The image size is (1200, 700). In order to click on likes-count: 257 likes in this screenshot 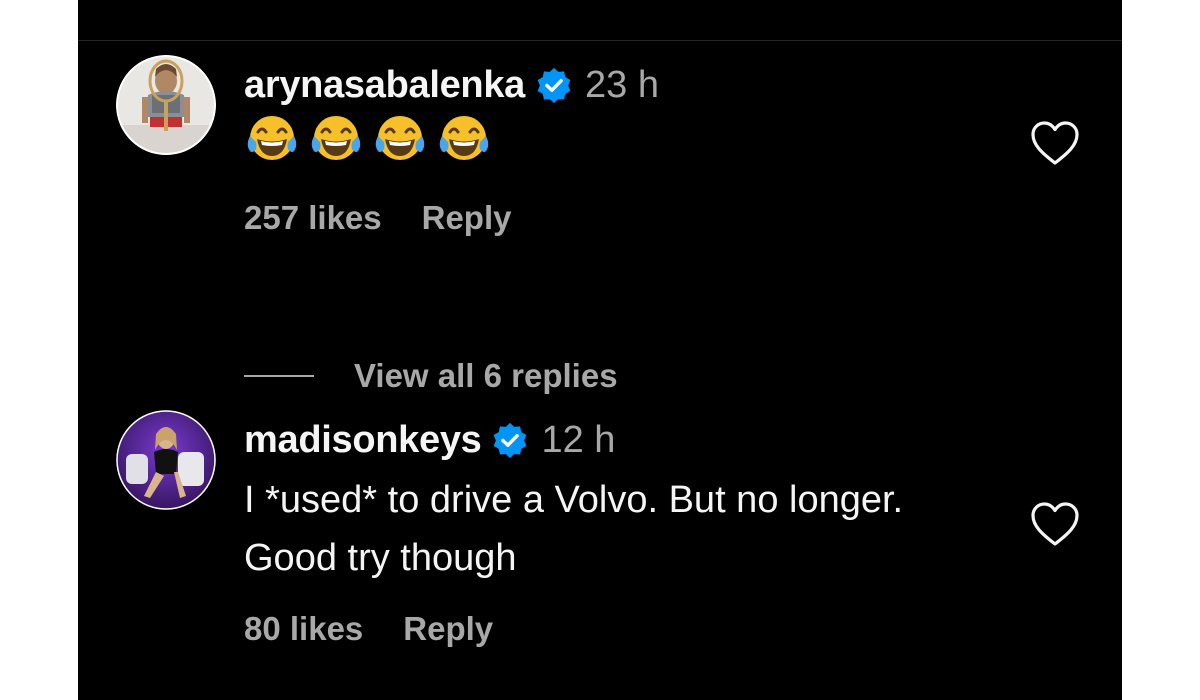, I will do `click(313, 218)`.